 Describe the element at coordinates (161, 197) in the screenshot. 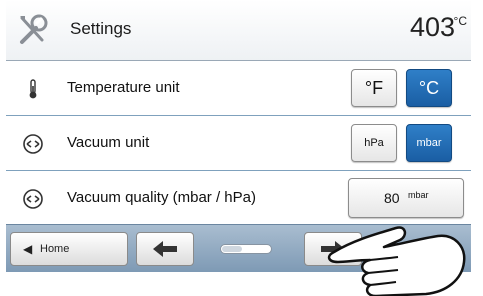

I see `vacuum-quality-label: Vacuum quality (mbar / hPa)` at that location.